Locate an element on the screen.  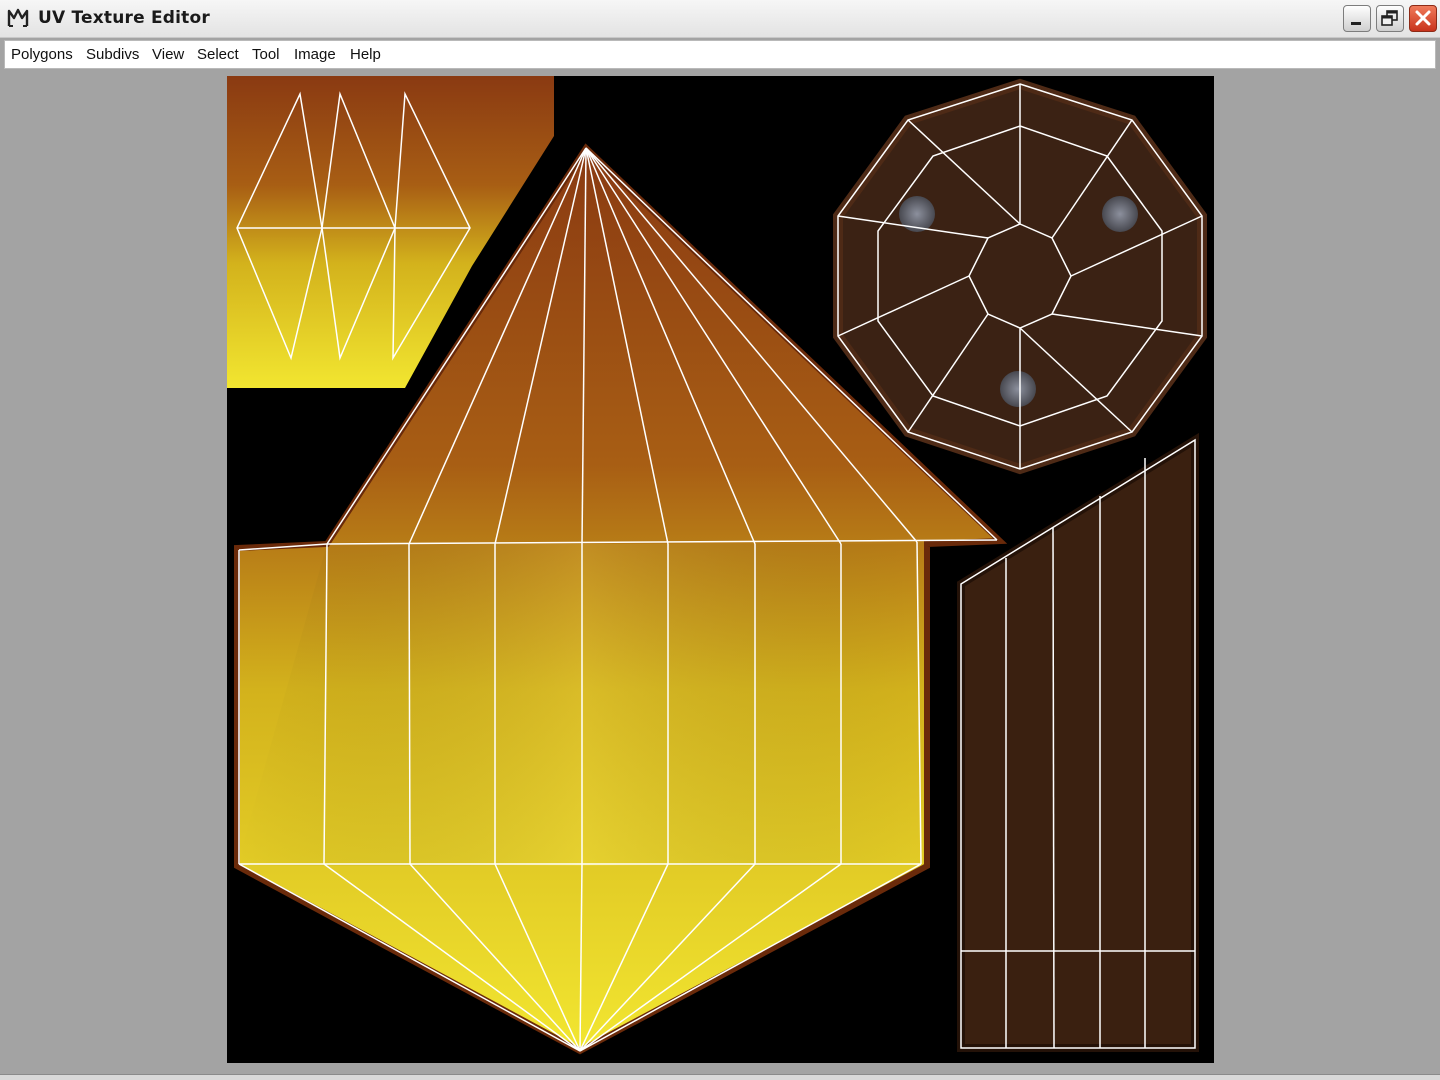
menu-image: Image is located at coordinates (315, 54).